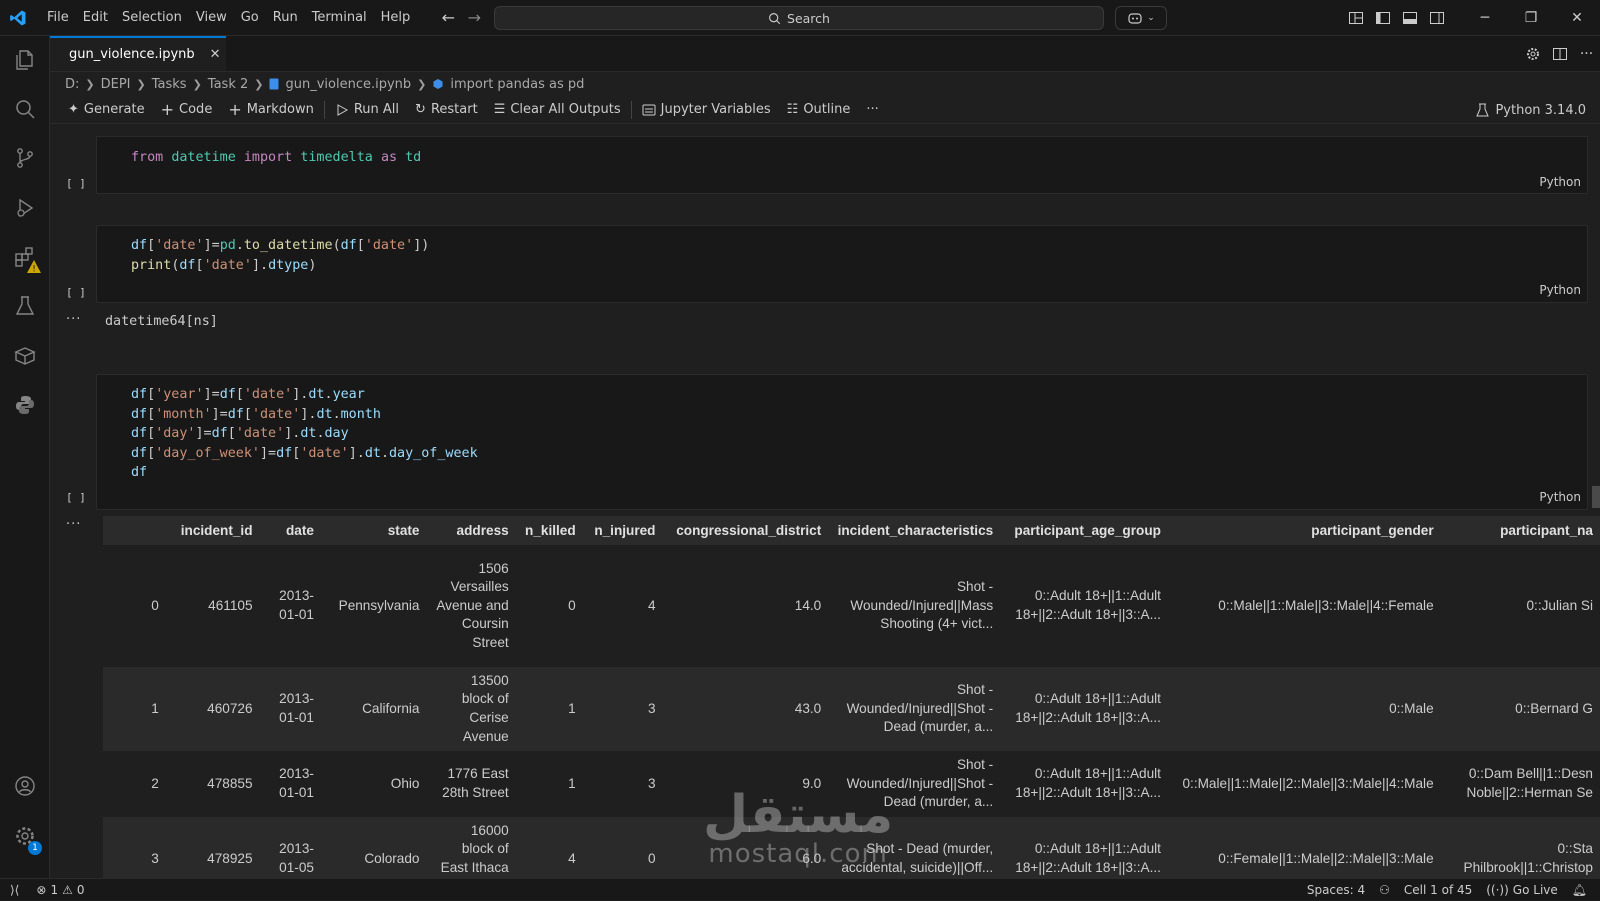 The image size is (1600, 901). Describe the element at coordinates (1409, 18) in the screenshot. I see `toggle-panel-icon` at that location.